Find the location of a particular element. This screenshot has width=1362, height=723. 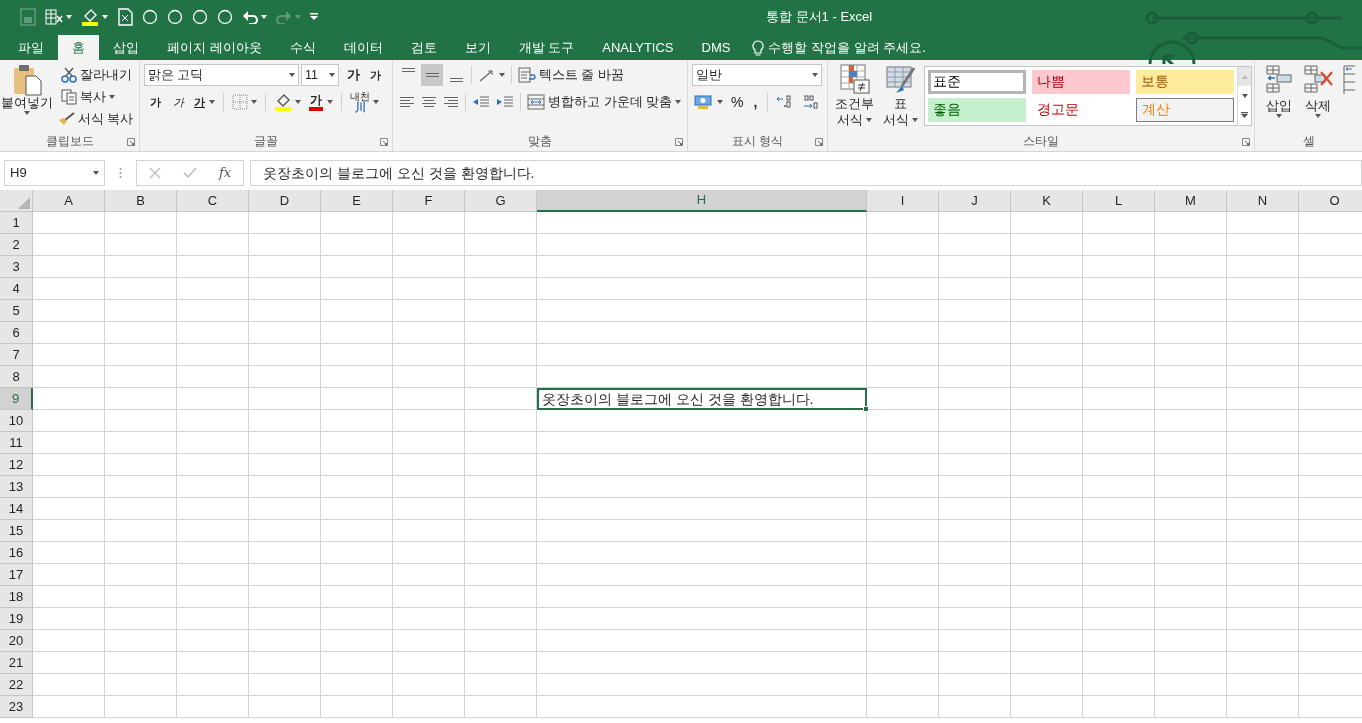

ribbon-tab: 검토 is located at coordinates (423, 47).